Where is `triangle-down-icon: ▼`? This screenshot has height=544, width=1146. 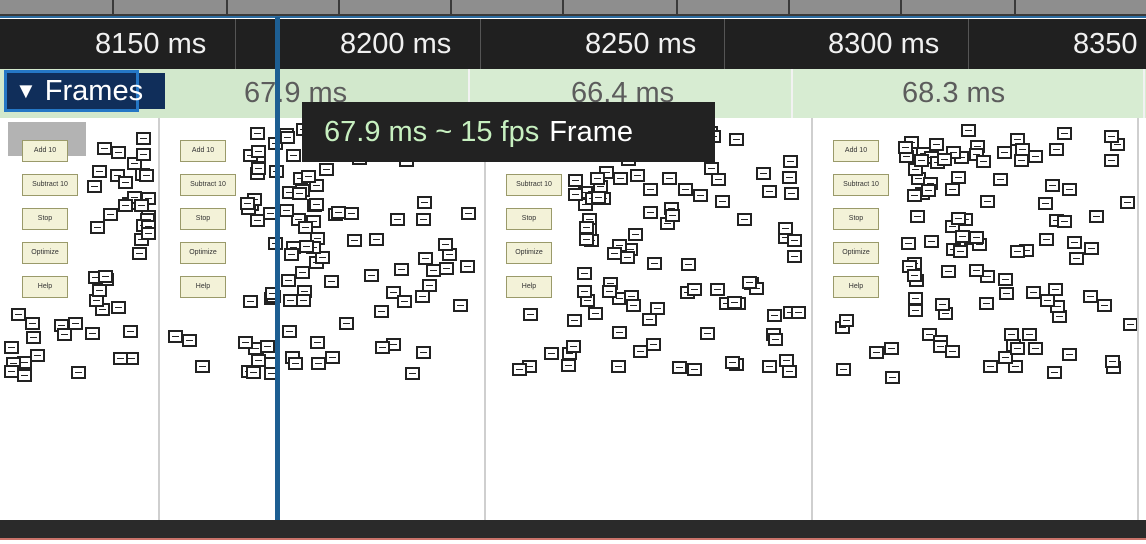
triangle-down-icon: ▼ is located at coordinates (26, 90).